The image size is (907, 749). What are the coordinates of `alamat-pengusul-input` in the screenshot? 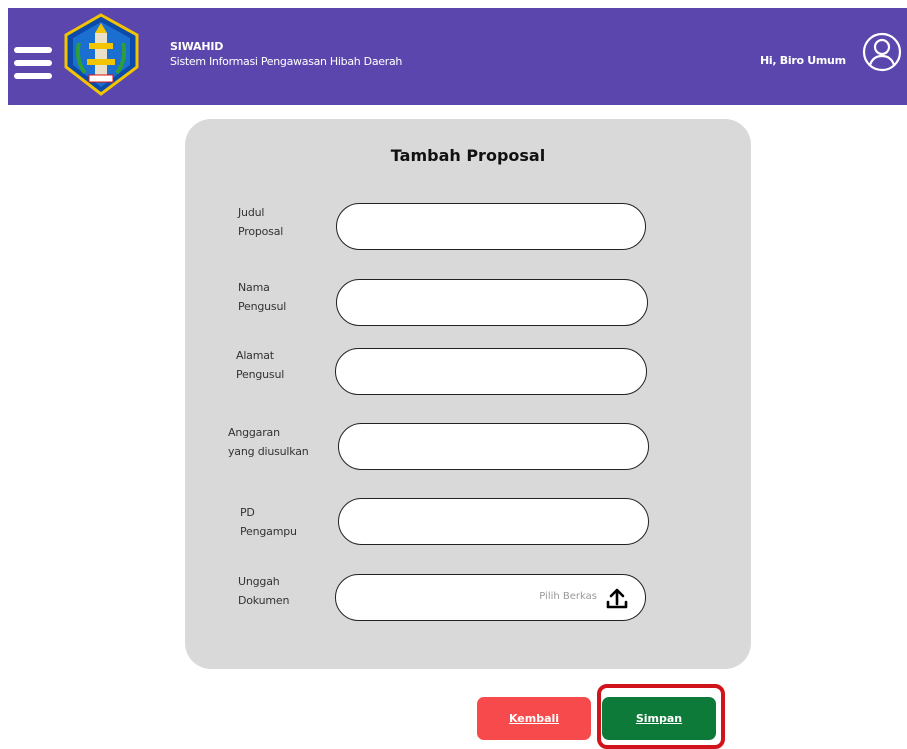 It's located at (491, 371).